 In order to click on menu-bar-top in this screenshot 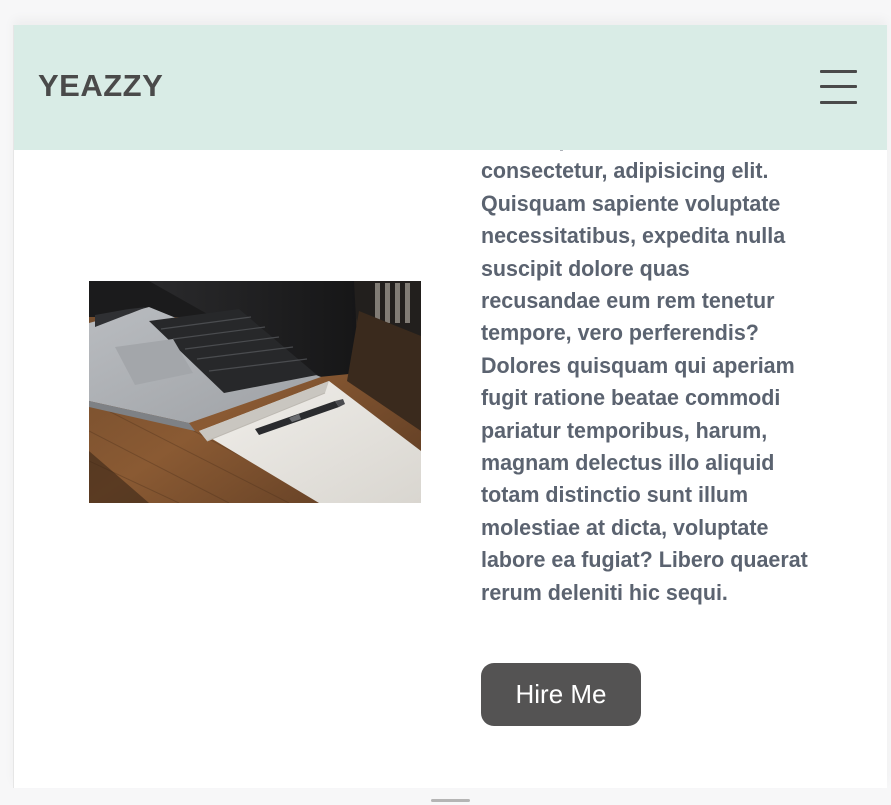, I will do `click(838, 71)`.